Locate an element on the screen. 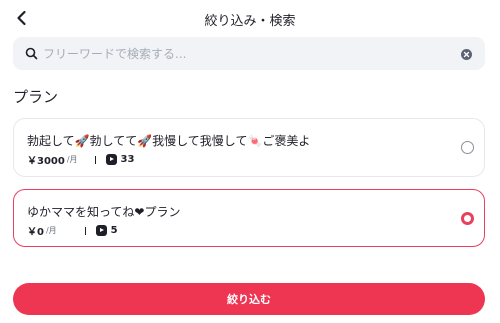 The height and width of the screenshot is (323, 500). post-count: 33 is located at coordinates (127, 159).